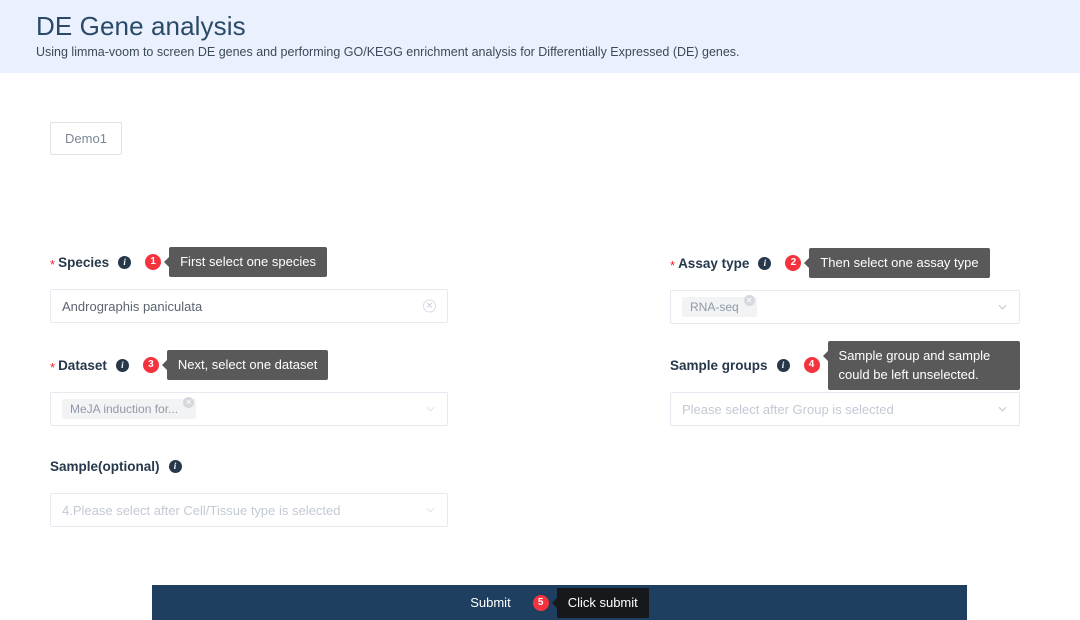 This screenshot has width=1080, height=620. What do you see at coordinates (245, 262) in the screenshot?
I see `tooltip-species: First select one species` at bounding box center [245, 262].